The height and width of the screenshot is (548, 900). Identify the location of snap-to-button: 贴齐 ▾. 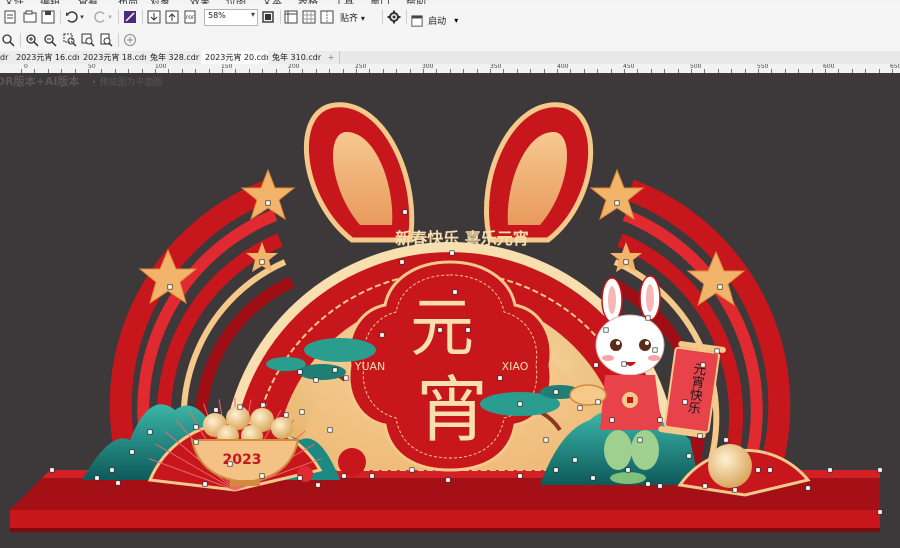
(352, 17).